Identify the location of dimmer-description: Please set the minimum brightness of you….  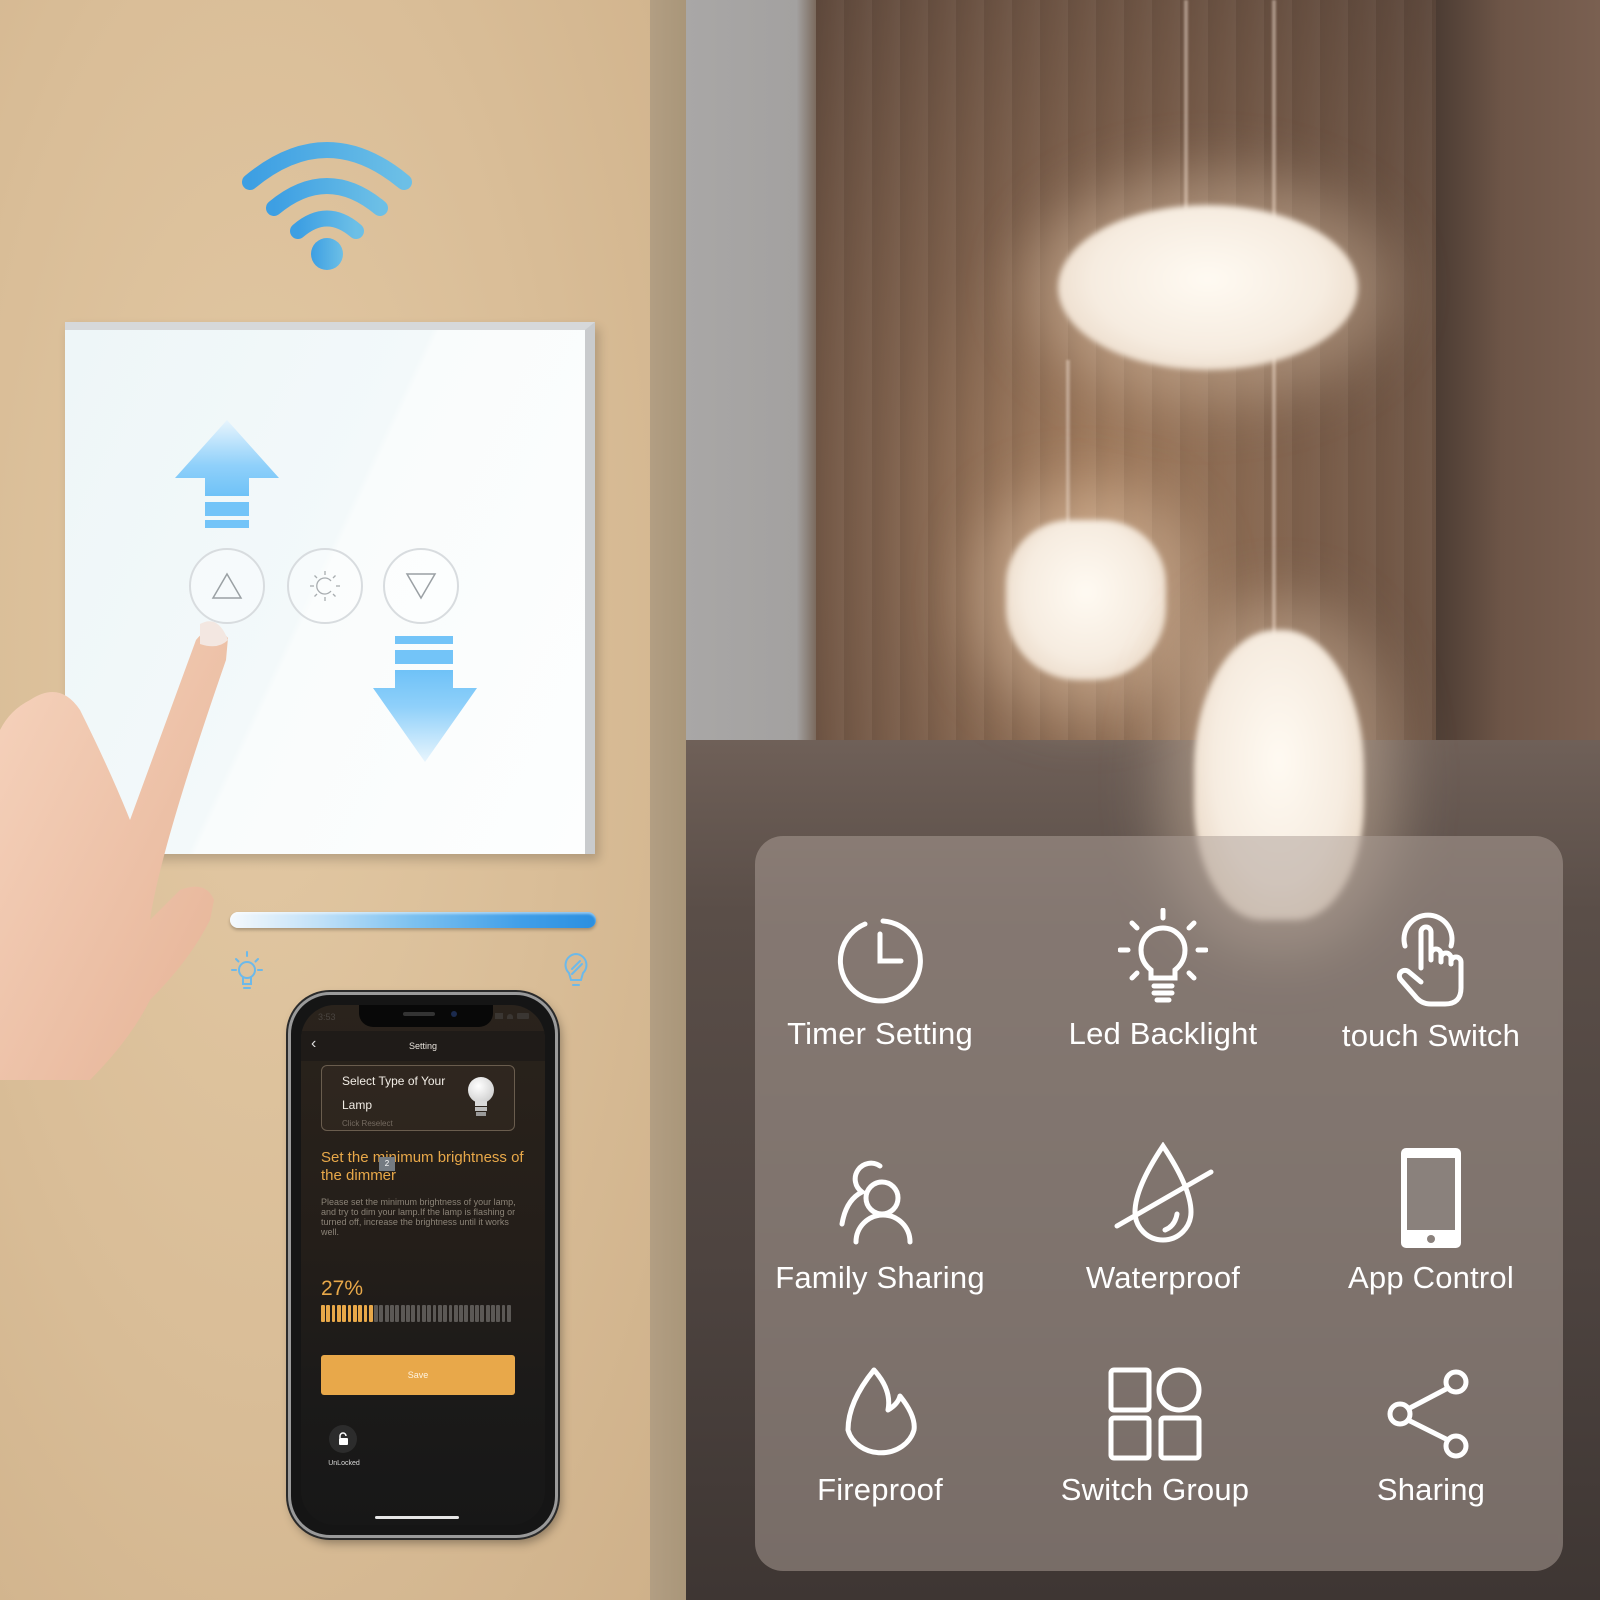
(418, 1217).